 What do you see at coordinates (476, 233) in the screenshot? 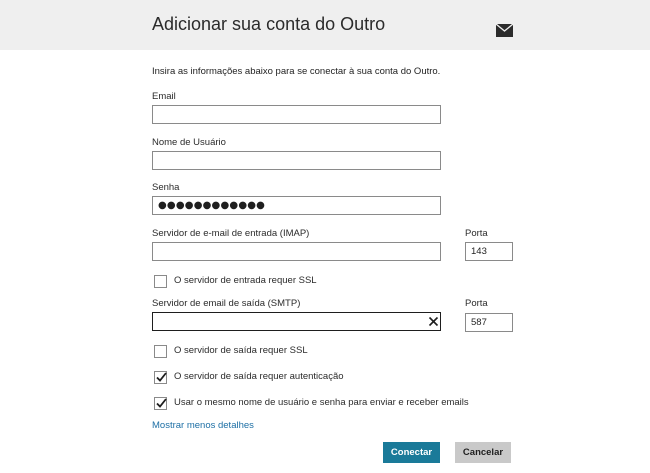
I see `incoming-port-label: Porta` at bounding box center [476, 233].